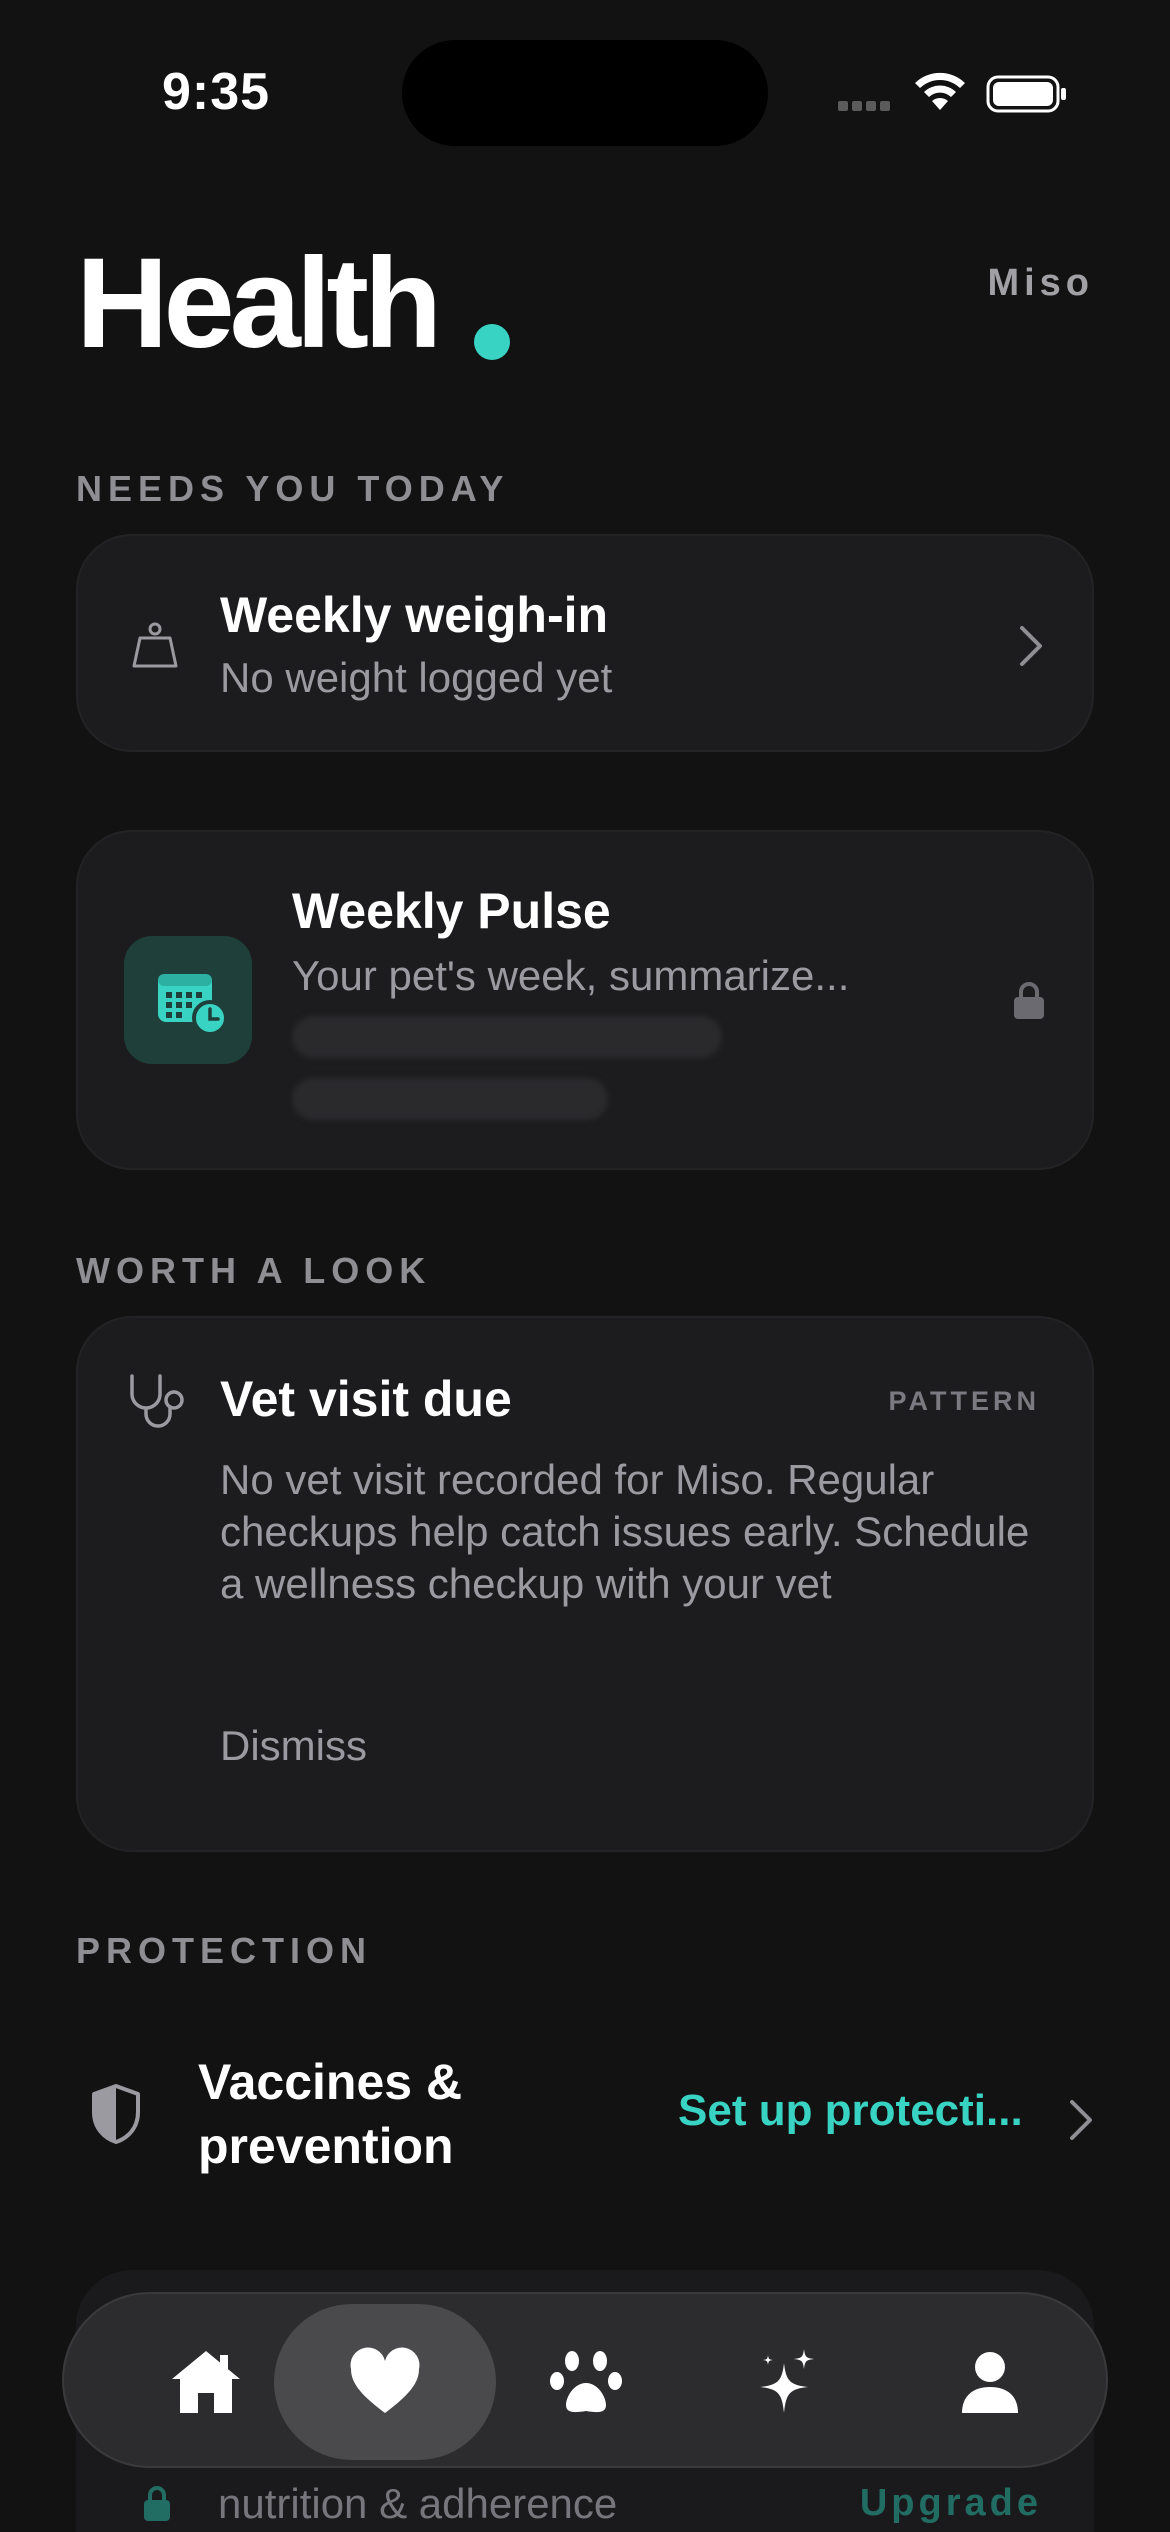 This screenshot has width=1170, height=2532. I want to click on tab-health, so click(385, 2382).